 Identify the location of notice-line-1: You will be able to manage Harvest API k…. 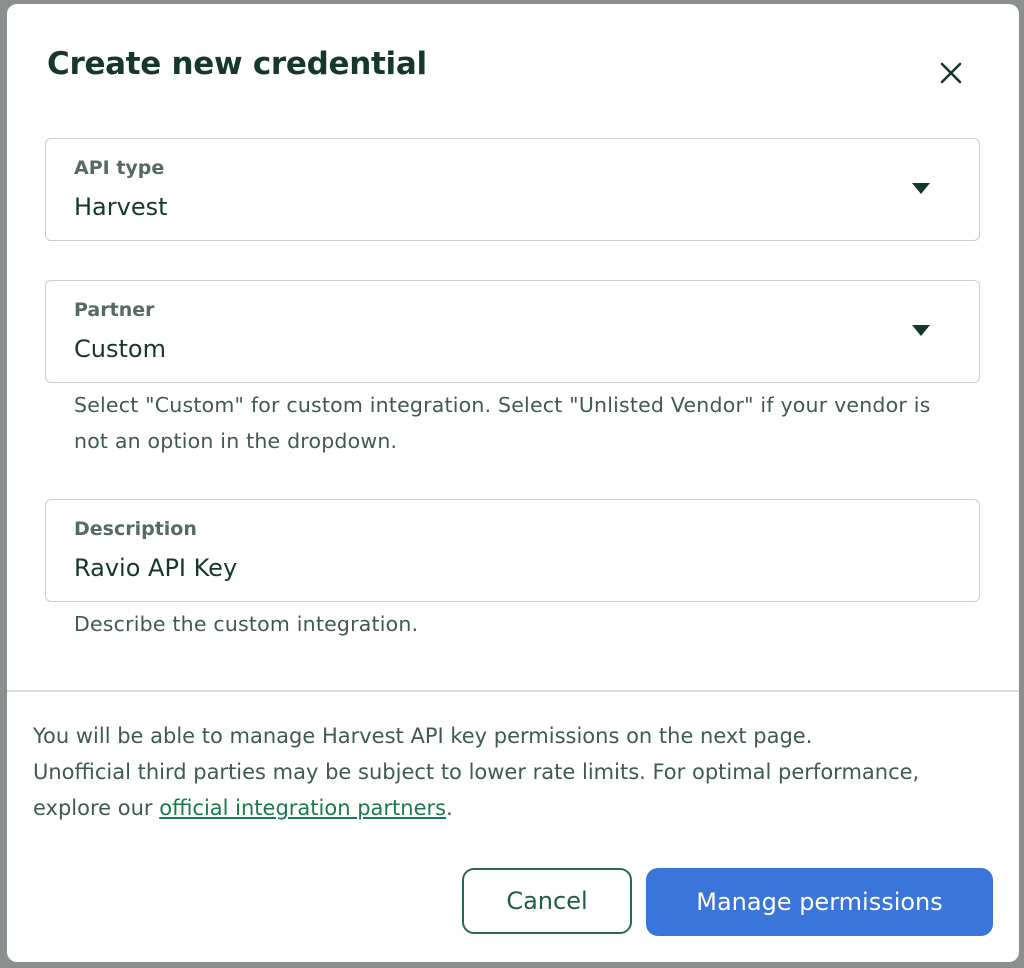
(423, 736).